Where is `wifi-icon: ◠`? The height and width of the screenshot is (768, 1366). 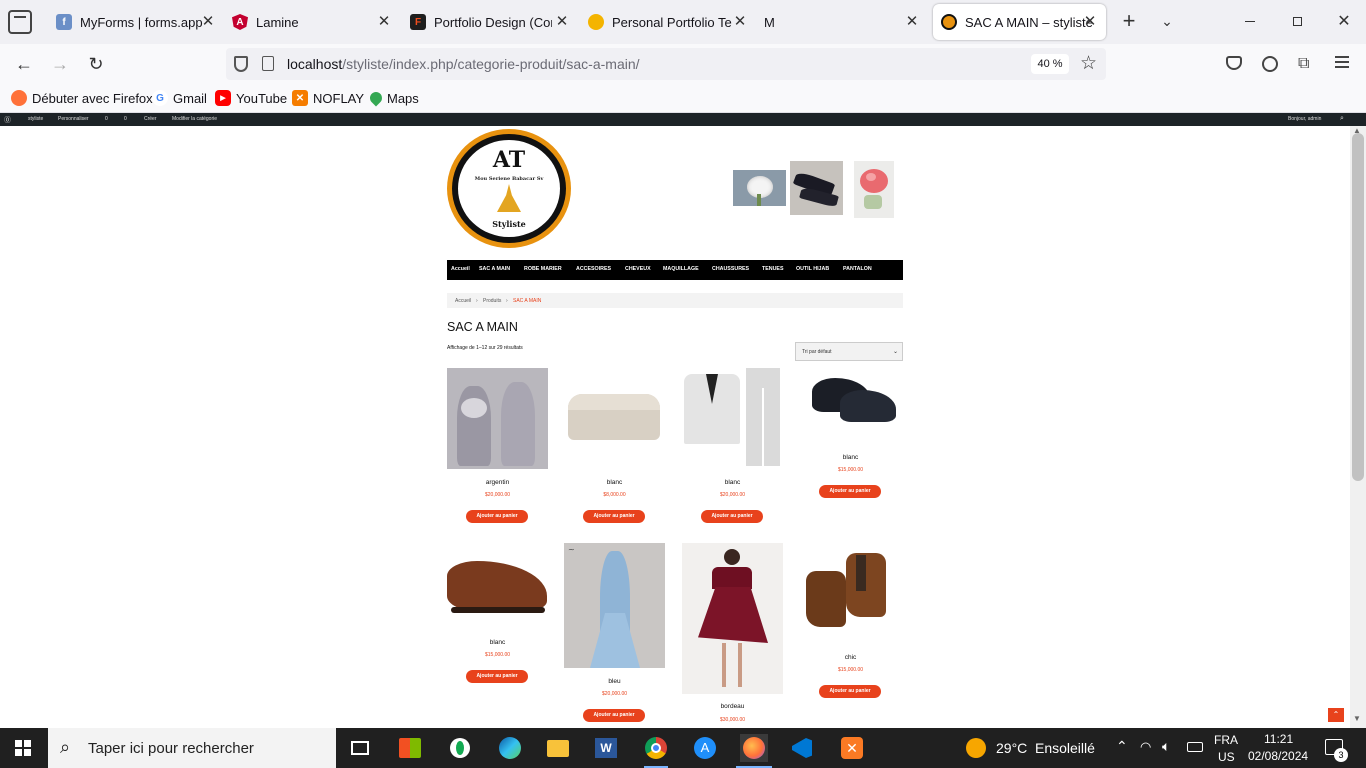 wifi-icon: ◠ is located at coordinates (1145, 747).